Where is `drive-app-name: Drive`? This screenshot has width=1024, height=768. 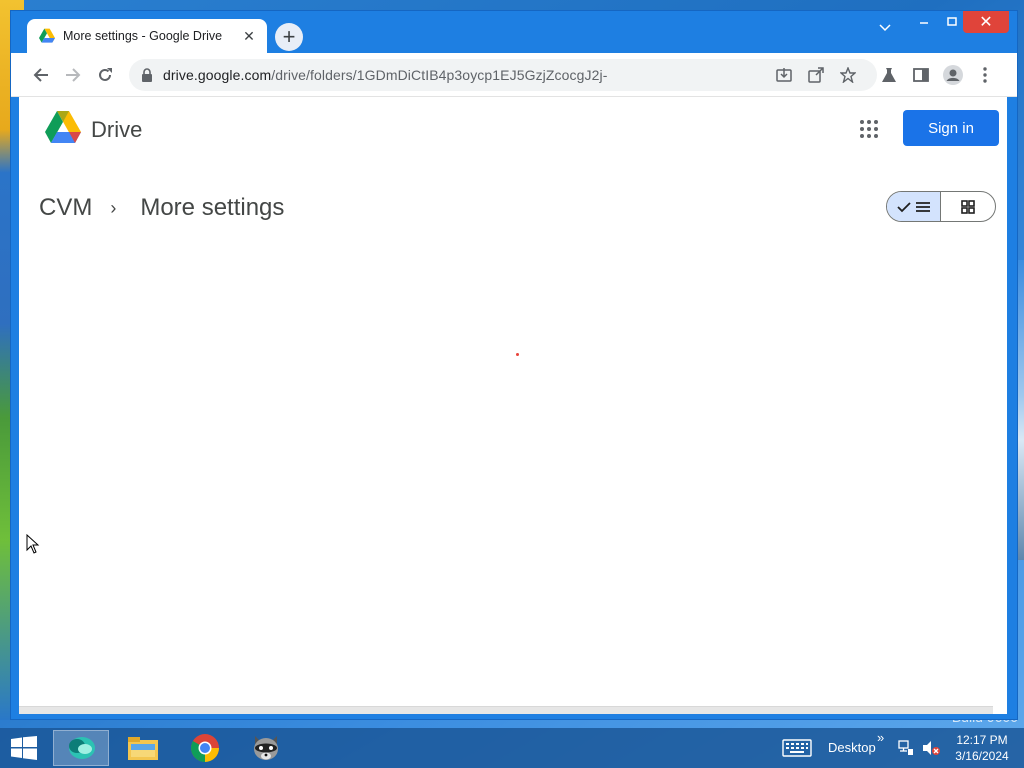
drive-app-name: Drive is located at coordinates (116, 130).